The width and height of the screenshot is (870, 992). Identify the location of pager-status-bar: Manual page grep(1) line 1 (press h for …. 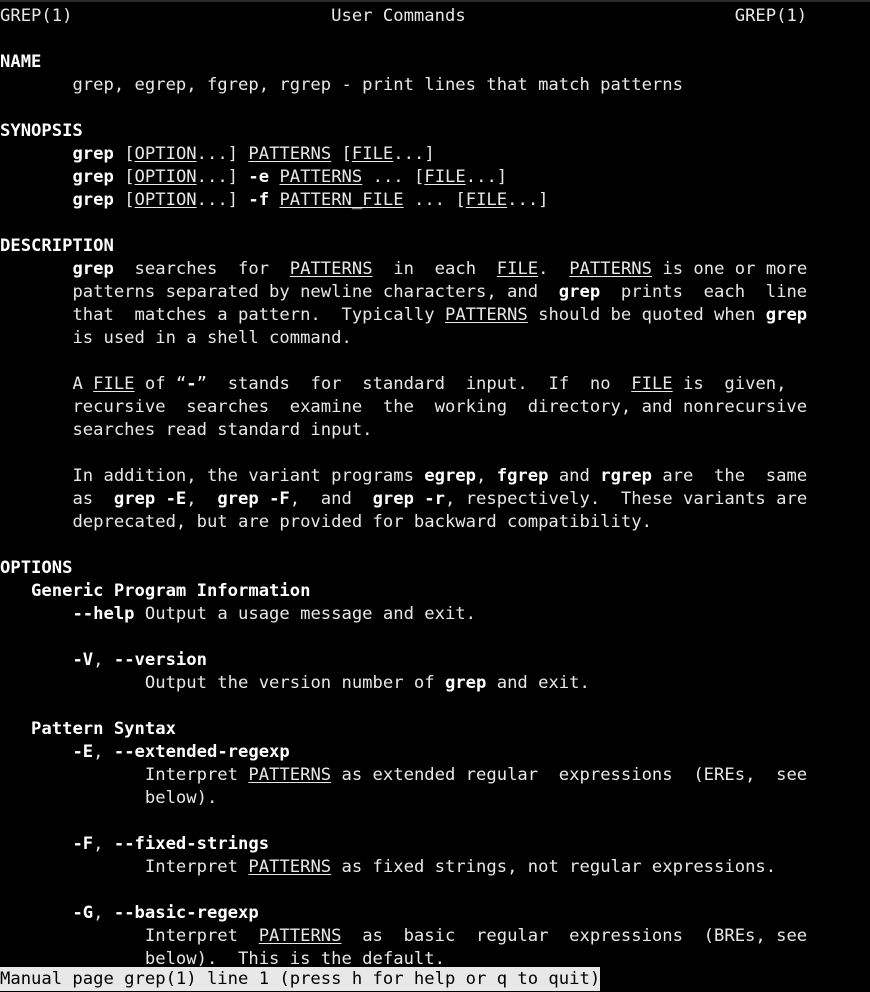
(300, 979).